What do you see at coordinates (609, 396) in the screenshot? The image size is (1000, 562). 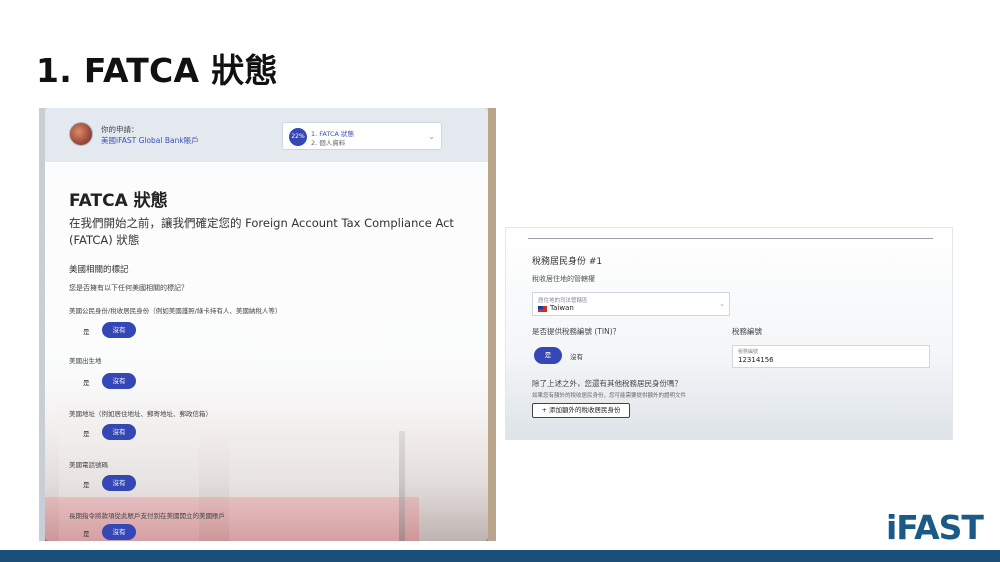 I see `other-residency-note: 如果您有額外的稅收居民身份，您可能需要提供額外的證明文件` at bounding box center [609, 396].